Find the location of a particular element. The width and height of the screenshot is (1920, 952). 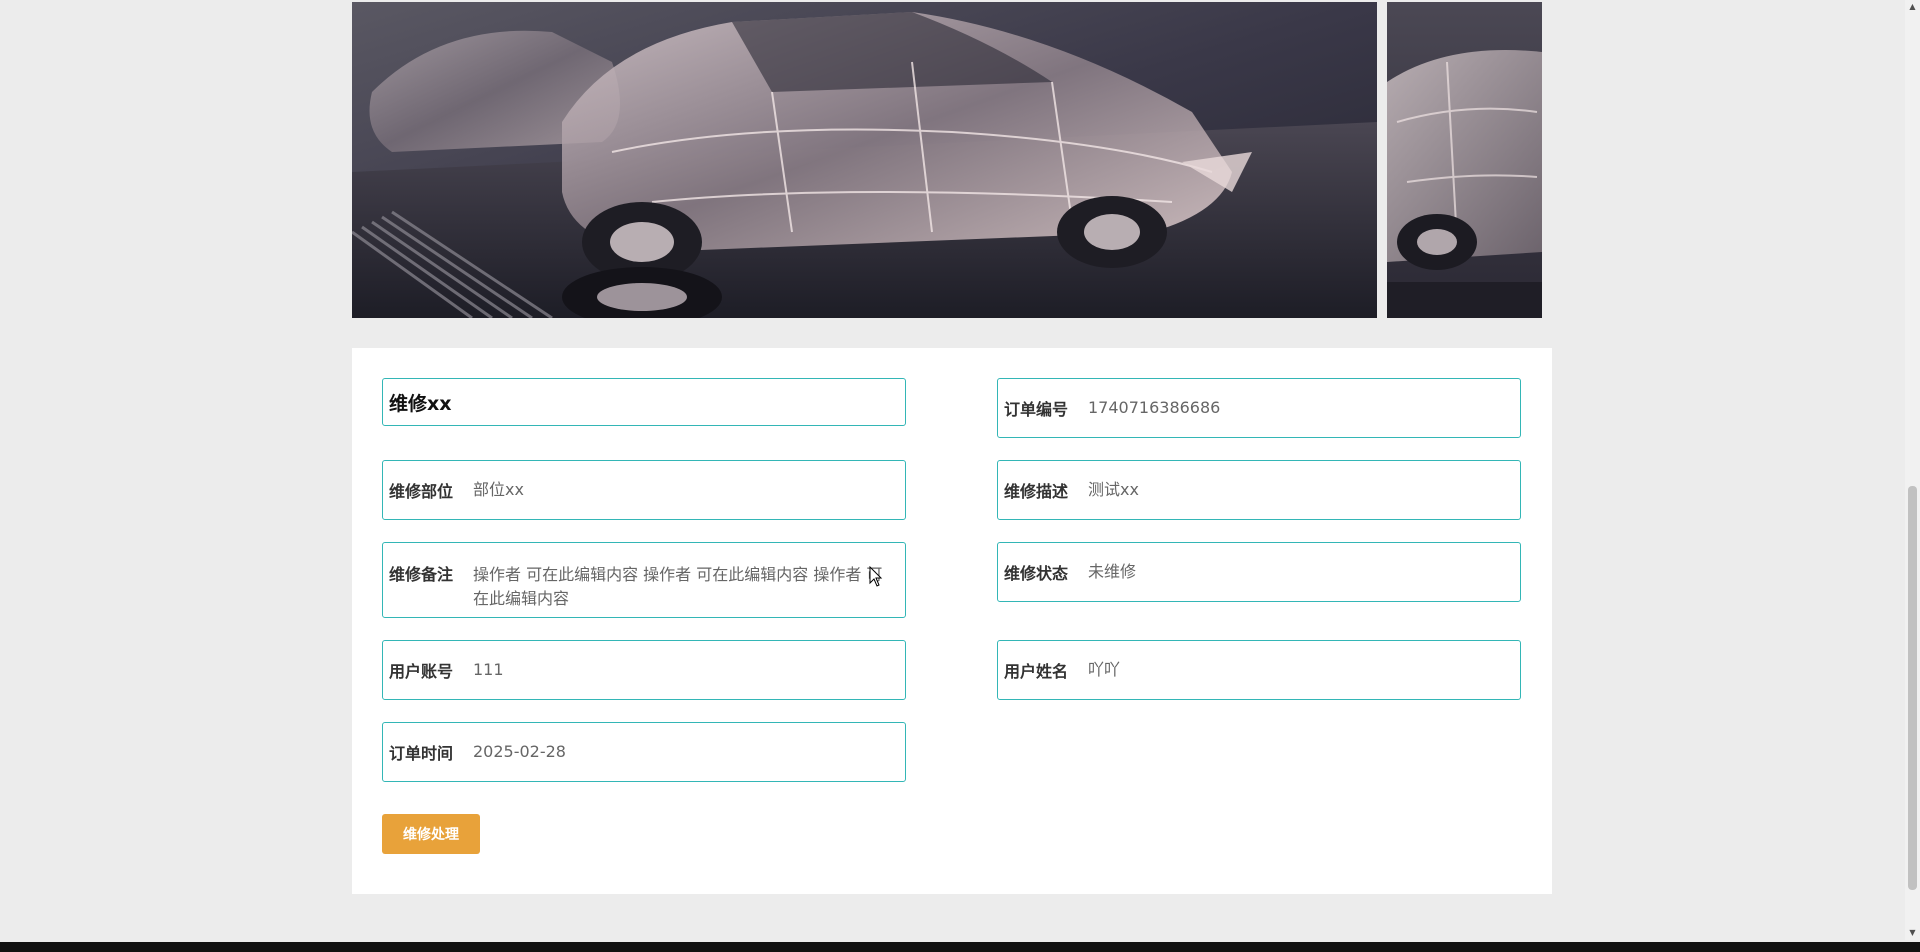

order-no-label: 订单编号 is located at coordinates (1036, 409).